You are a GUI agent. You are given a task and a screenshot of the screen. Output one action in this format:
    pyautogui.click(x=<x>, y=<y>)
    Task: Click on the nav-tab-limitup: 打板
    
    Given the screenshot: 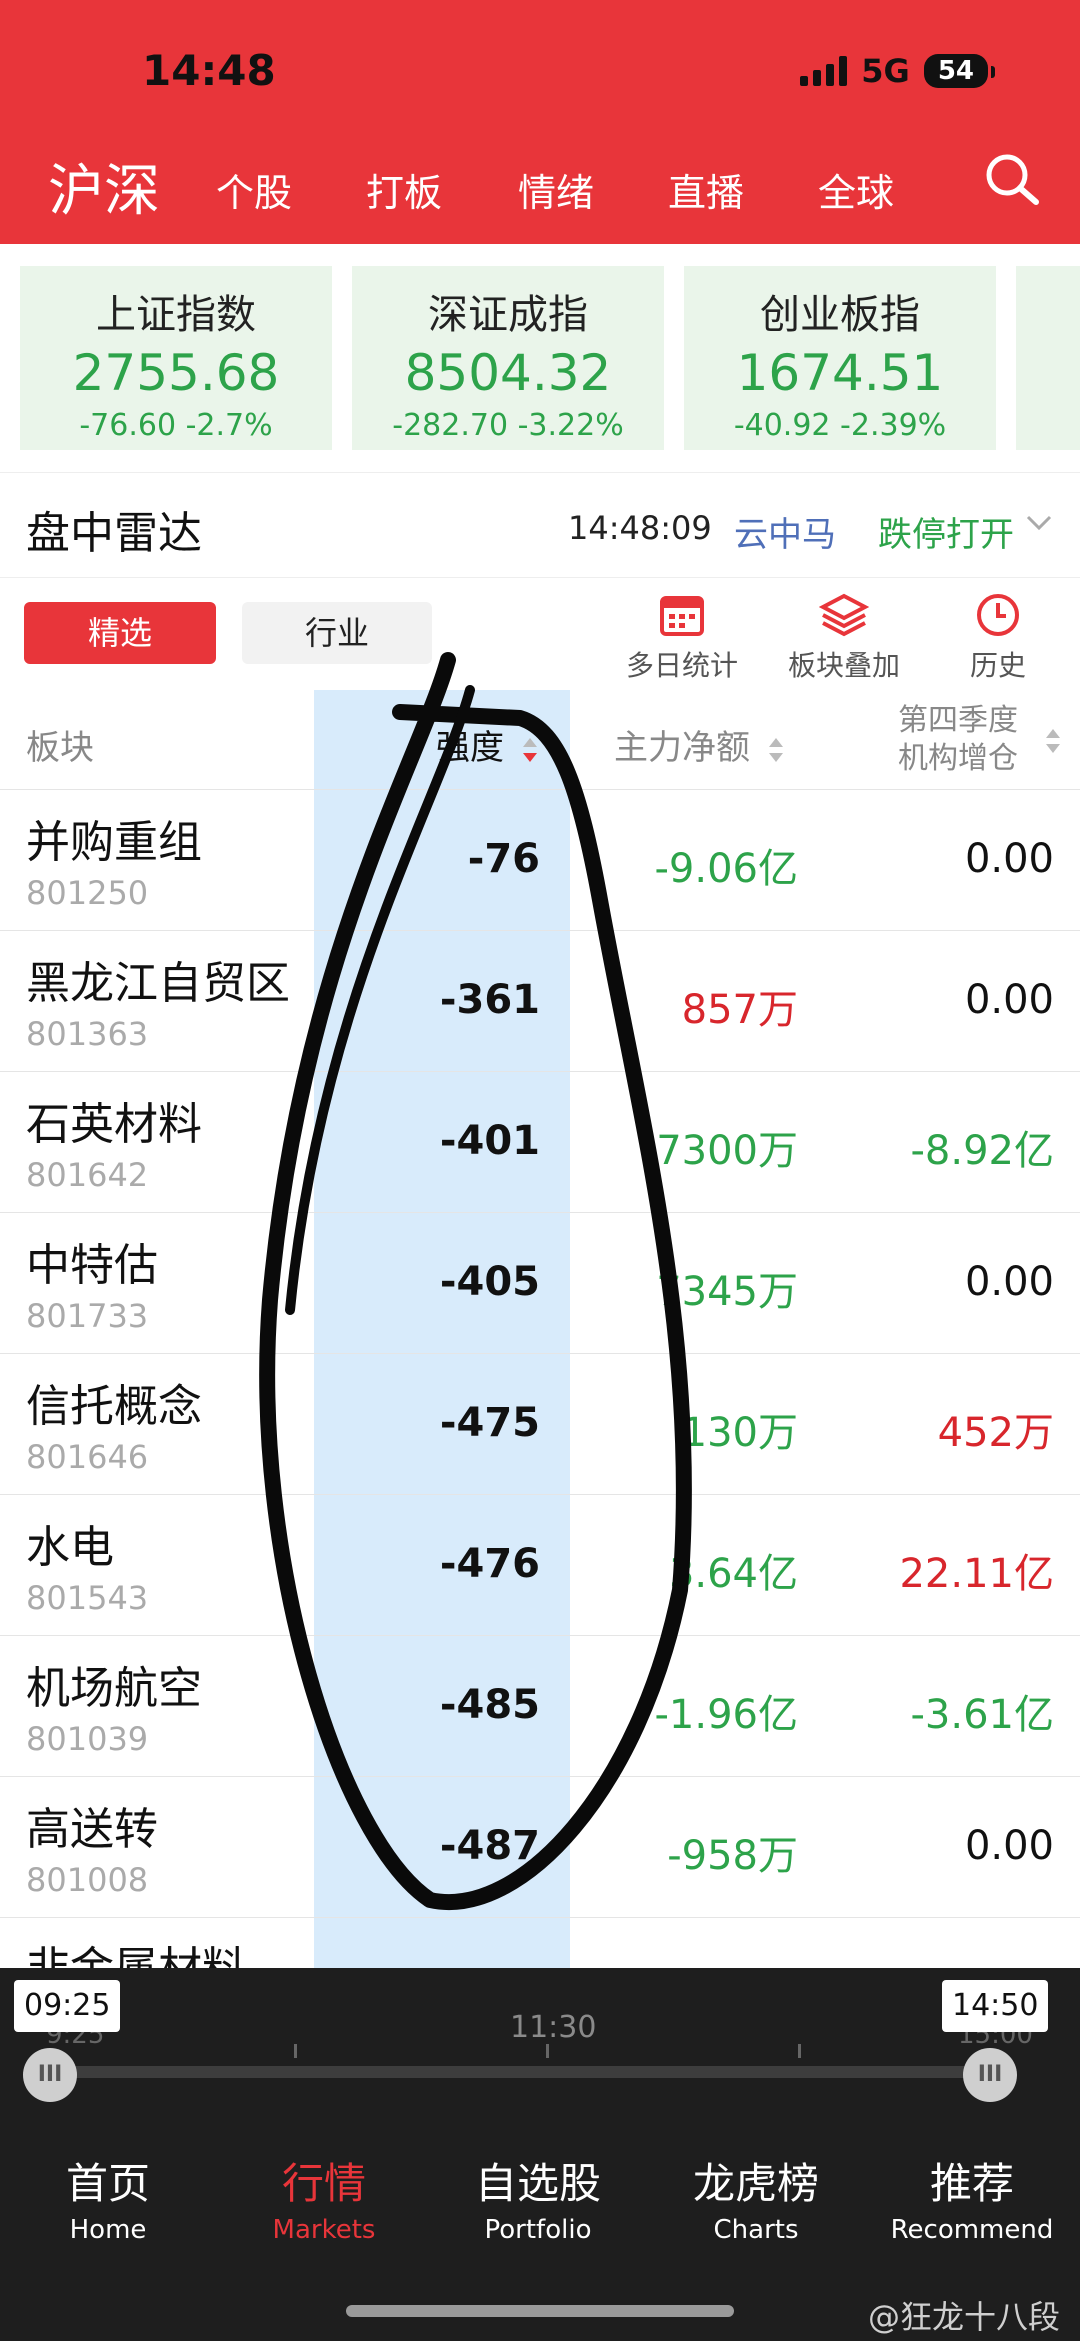 What is the action you would take?
    pyautogui.click(x=404, y=189)
    